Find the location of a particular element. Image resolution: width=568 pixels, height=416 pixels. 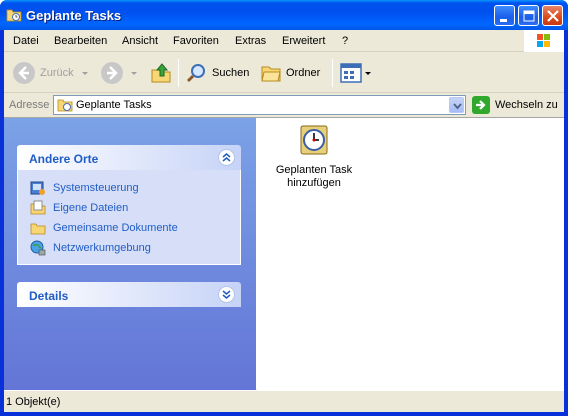

close-icon is located at coordinates (553, 16).